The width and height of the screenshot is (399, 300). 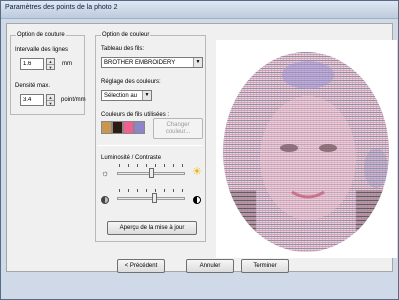 What do you see at coordinates (123, 49) in the screenshot?
I see `thread-table-label: Tableau des fils:` at bounding box center [123, 49].